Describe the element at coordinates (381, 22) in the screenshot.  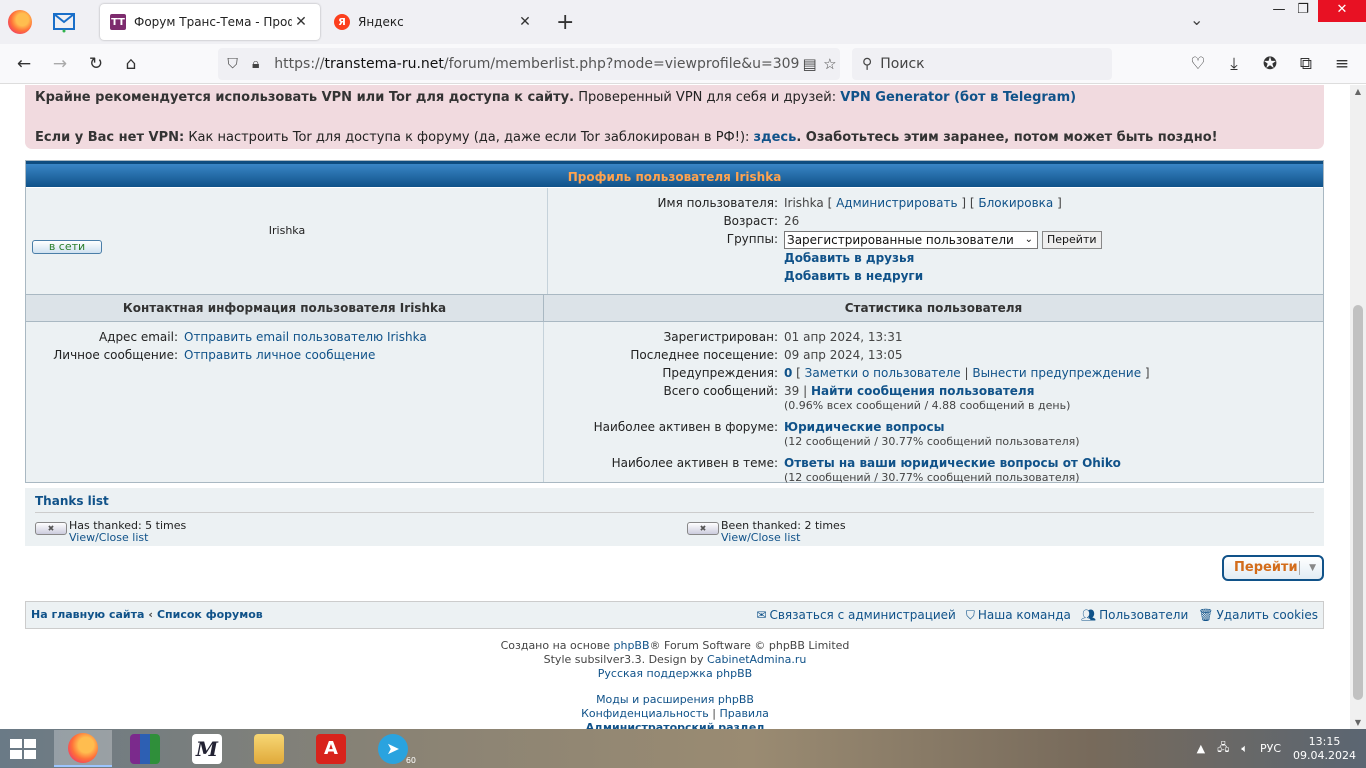
I see `tab-title: Яндекс` at that location.